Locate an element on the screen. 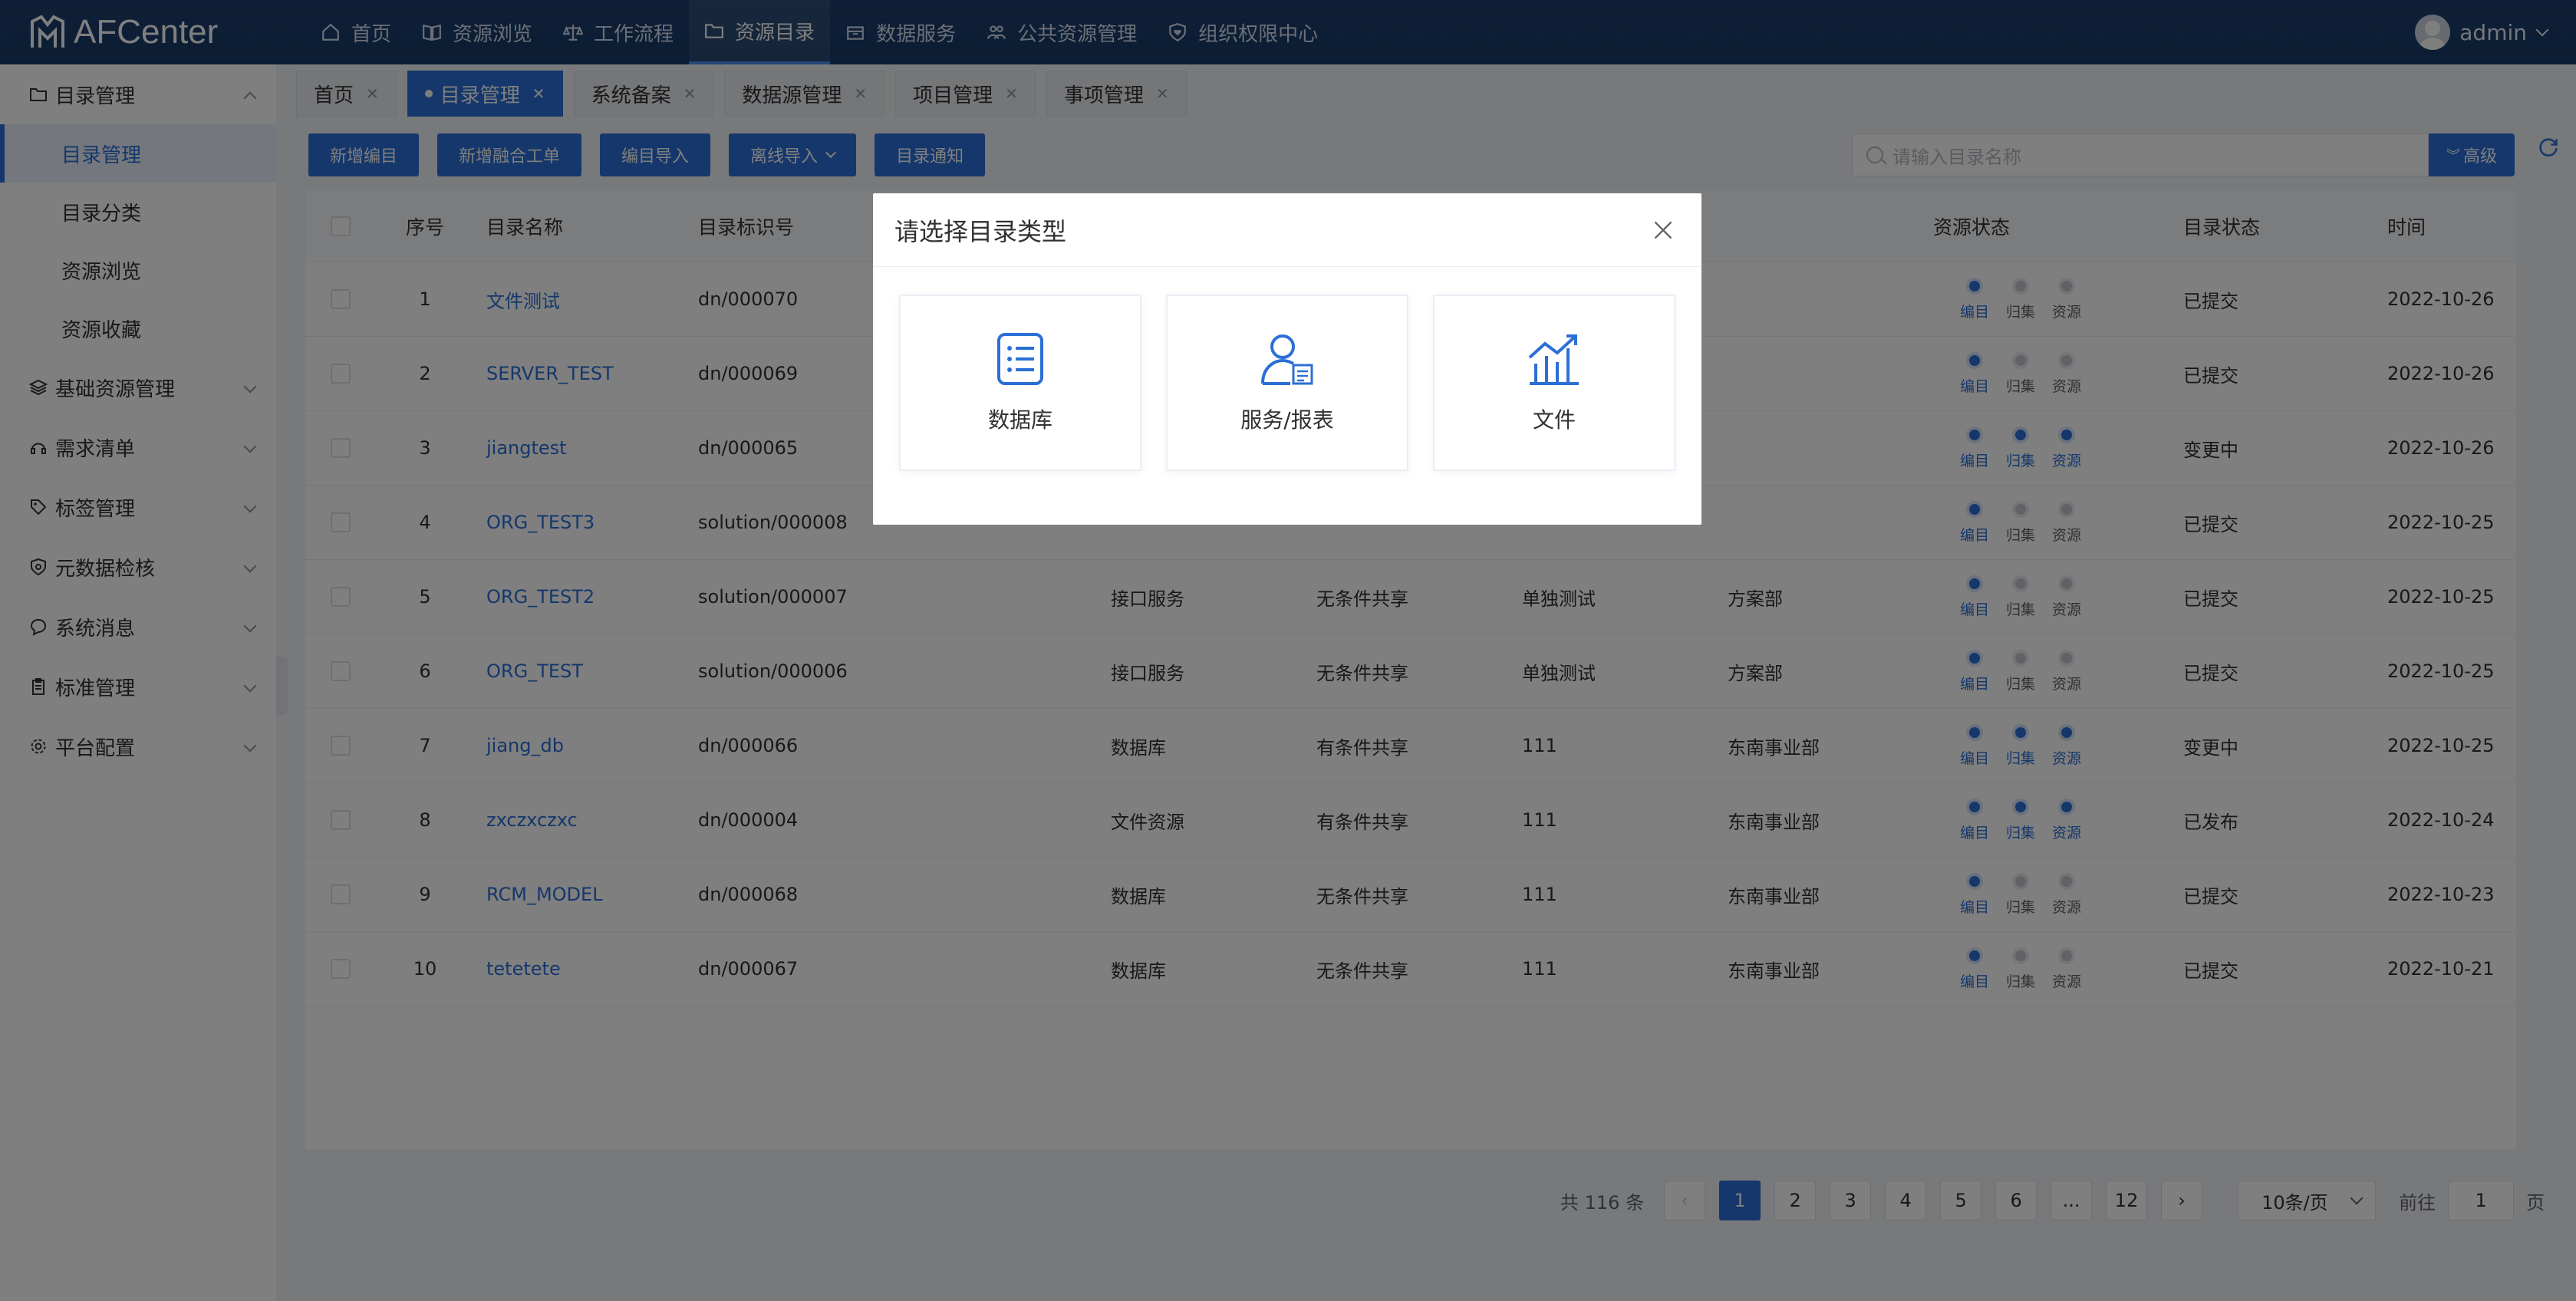 This screenshot has width=2576, height=1301. dialog-title: 请选择目录类型 is located at coordinates (980, 231).